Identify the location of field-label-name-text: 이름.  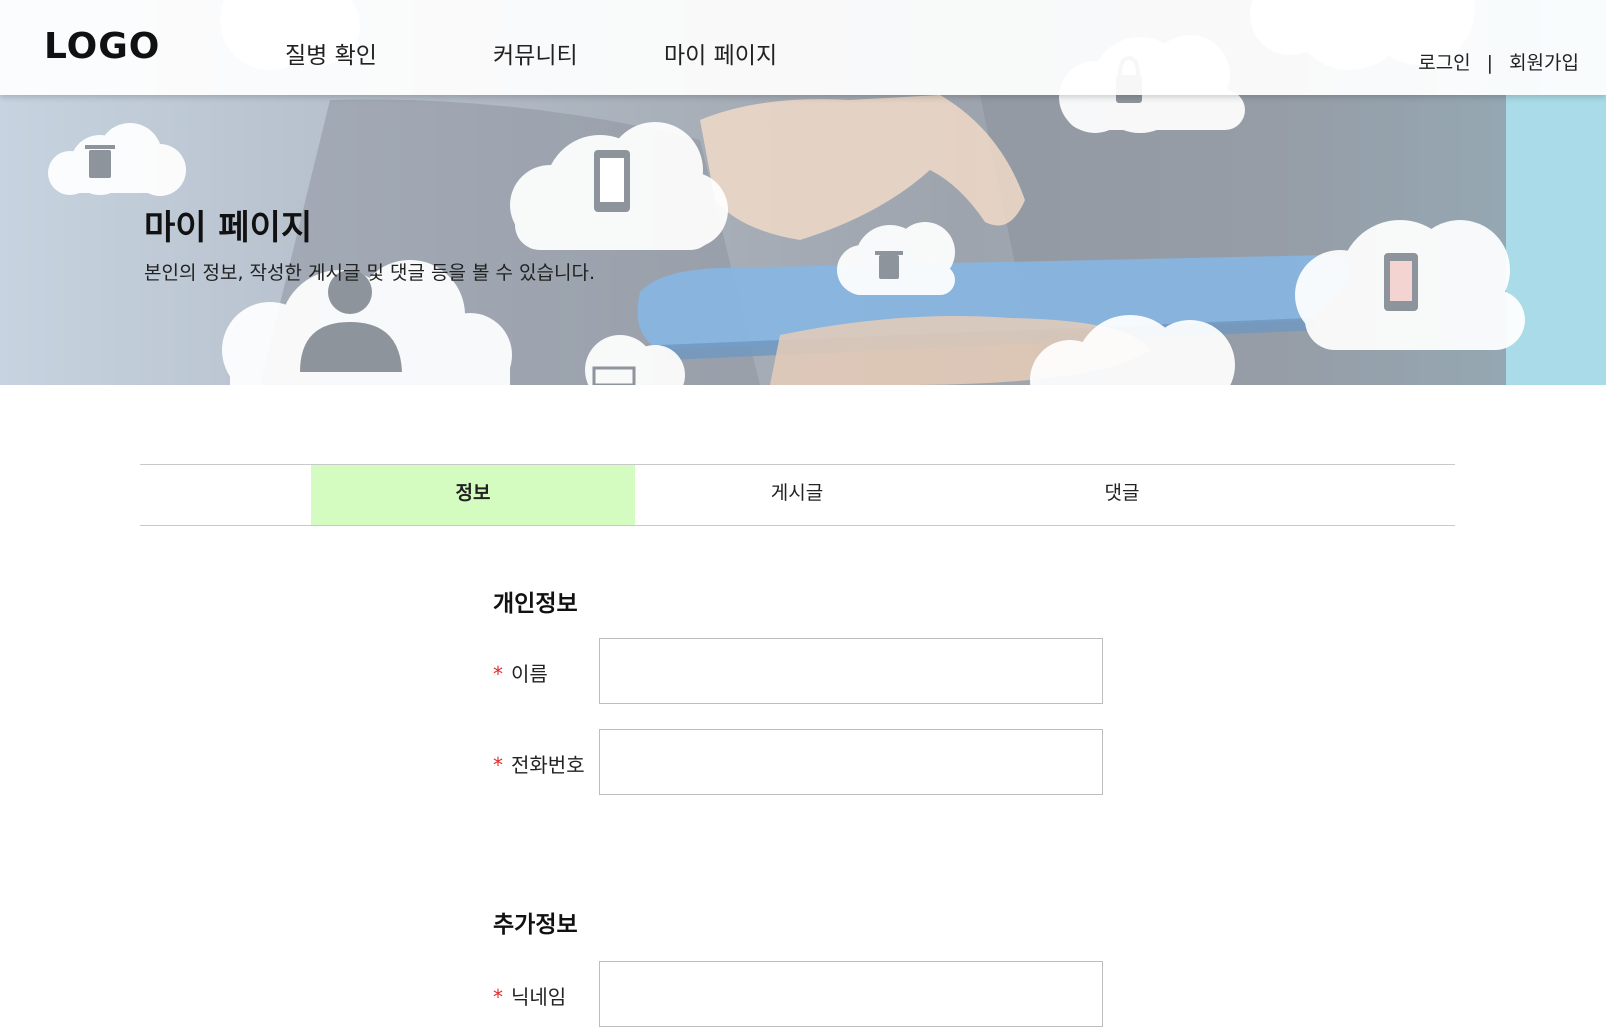
(529, 674).